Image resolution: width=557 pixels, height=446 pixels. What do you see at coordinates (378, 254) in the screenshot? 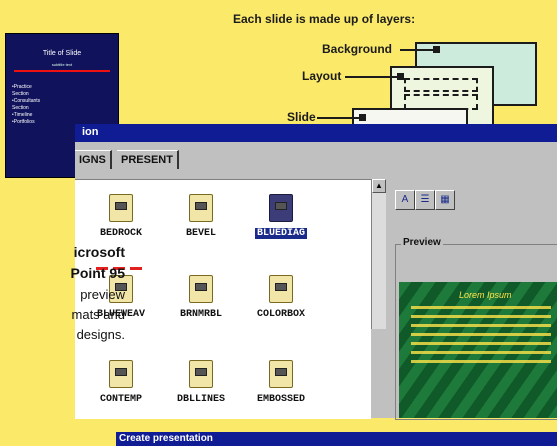
I see `template-scrollbar: ▲` at bounding box center [378, 254].